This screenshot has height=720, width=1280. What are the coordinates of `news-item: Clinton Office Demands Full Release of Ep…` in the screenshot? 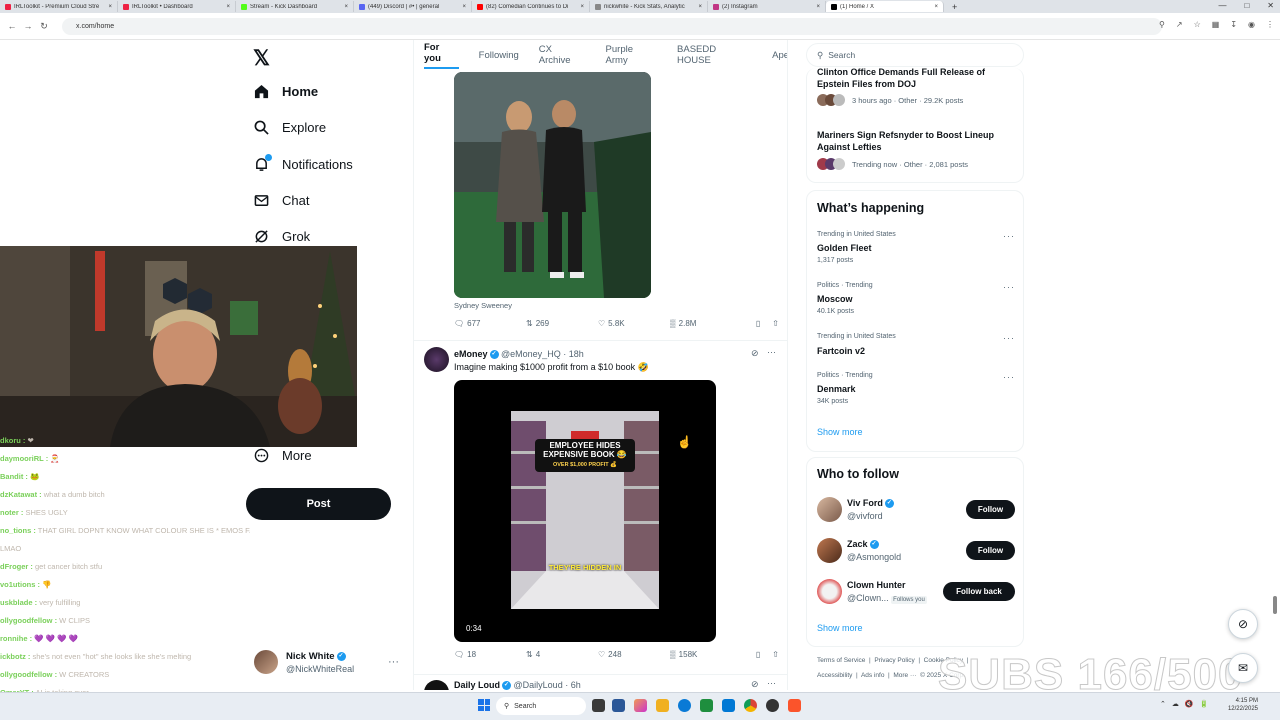 It's located at (901, 78).